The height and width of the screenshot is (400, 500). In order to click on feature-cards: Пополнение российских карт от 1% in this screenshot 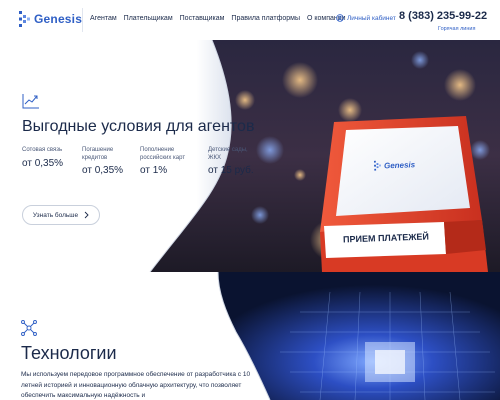, I will do `click(170, 161)`.